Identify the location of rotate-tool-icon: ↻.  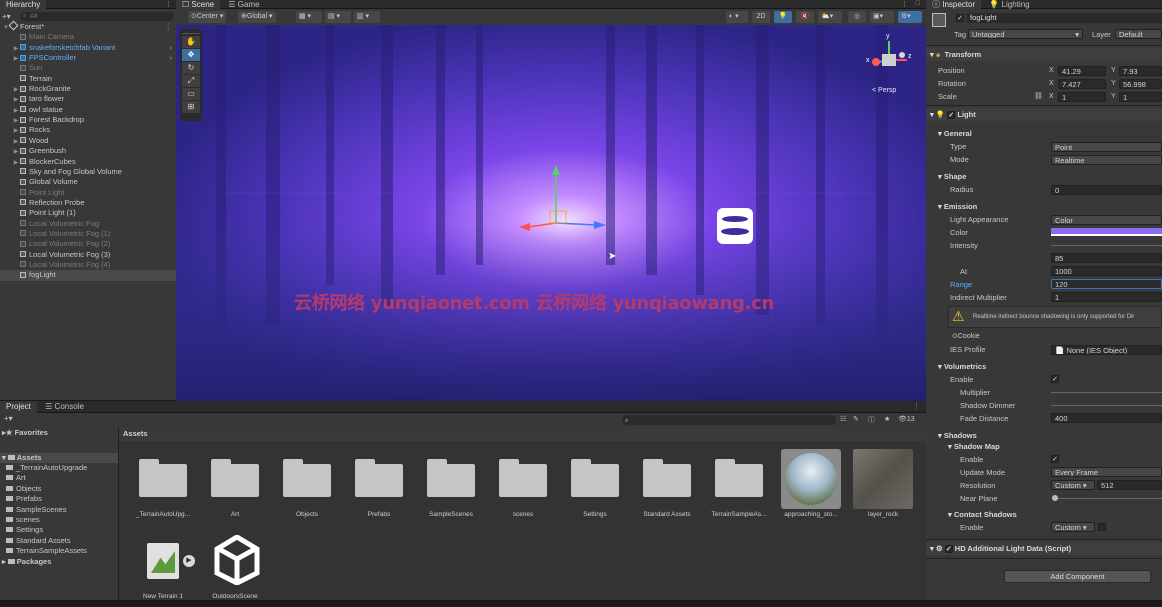
(191, 68).